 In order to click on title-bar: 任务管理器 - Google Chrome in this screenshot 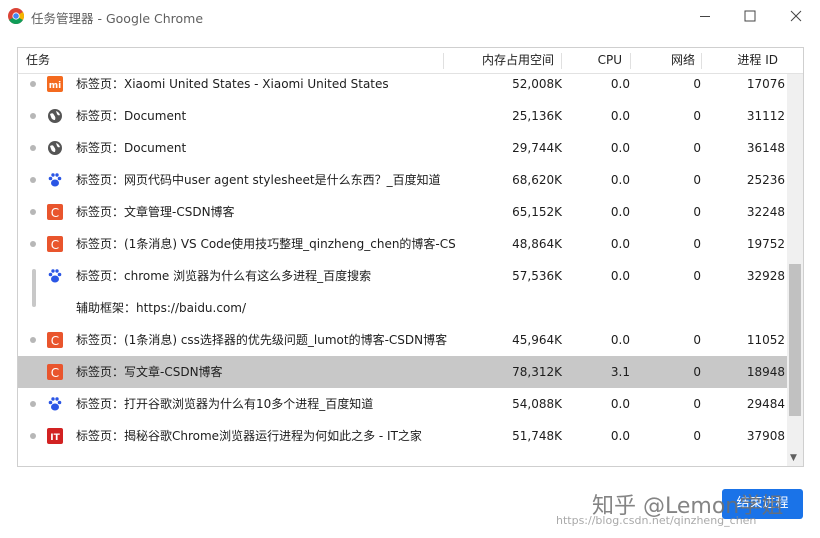, I will do `click(410, 16)`.